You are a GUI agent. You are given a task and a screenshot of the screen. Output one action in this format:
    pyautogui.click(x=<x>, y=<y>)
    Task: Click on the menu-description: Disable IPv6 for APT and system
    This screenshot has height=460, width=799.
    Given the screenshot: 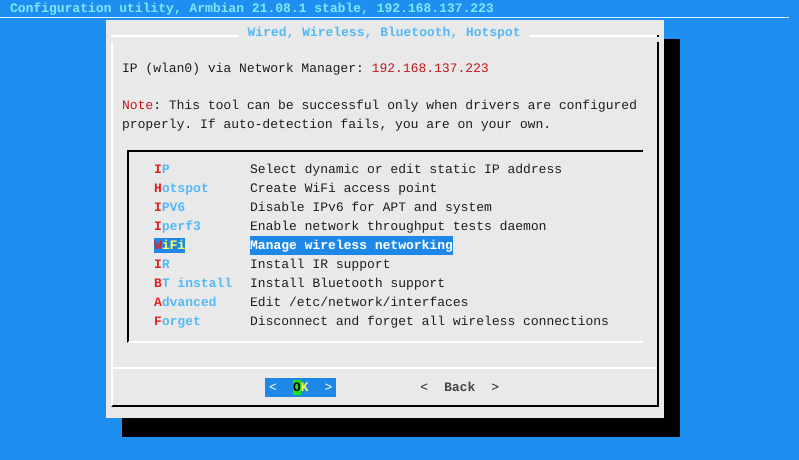 What is the action you would take?
    pyautogui.click(x=371, y=207)
    